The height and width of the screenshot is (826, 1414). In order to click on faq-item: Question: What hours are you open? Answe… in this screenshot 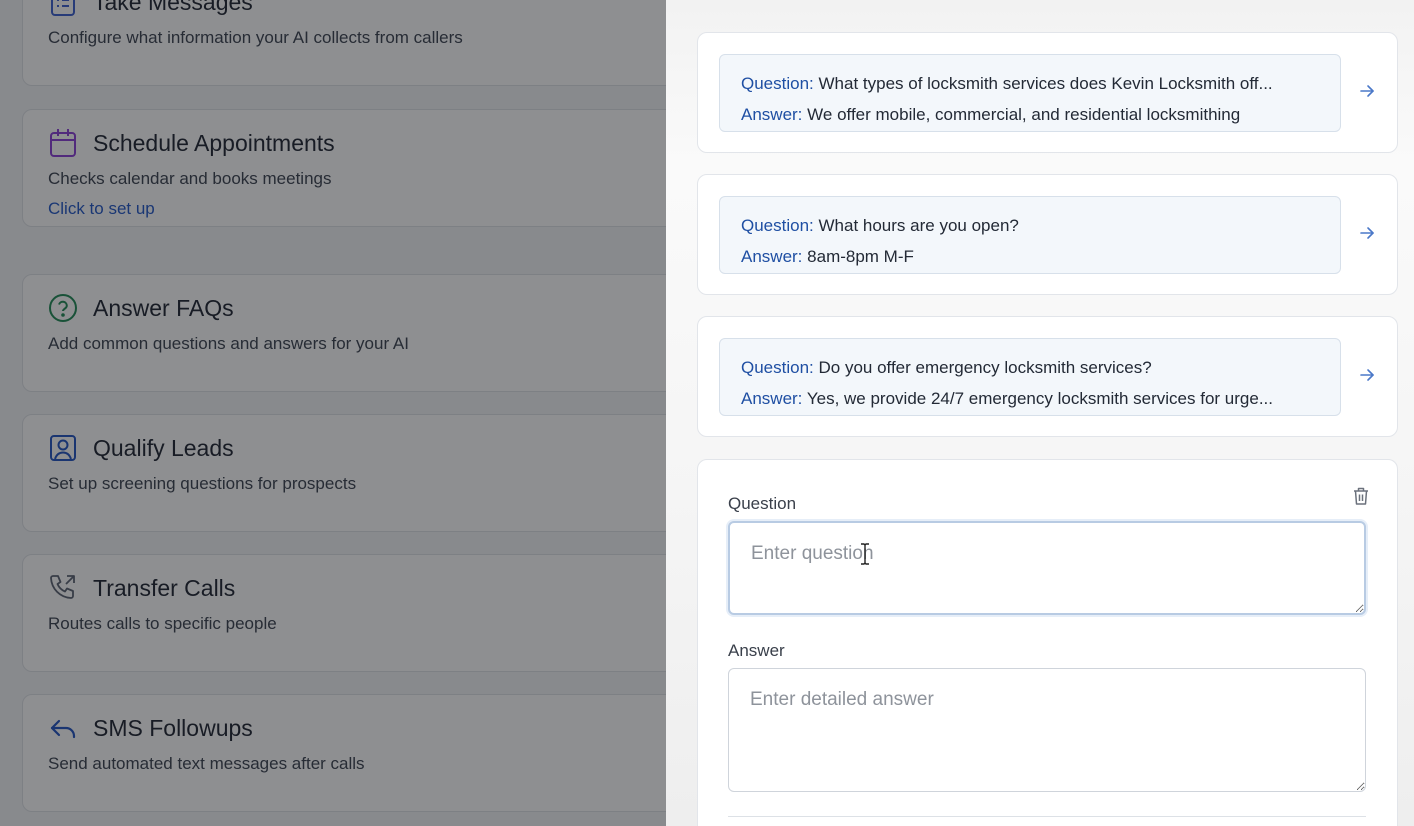, I will do `click(1047, 234)`.